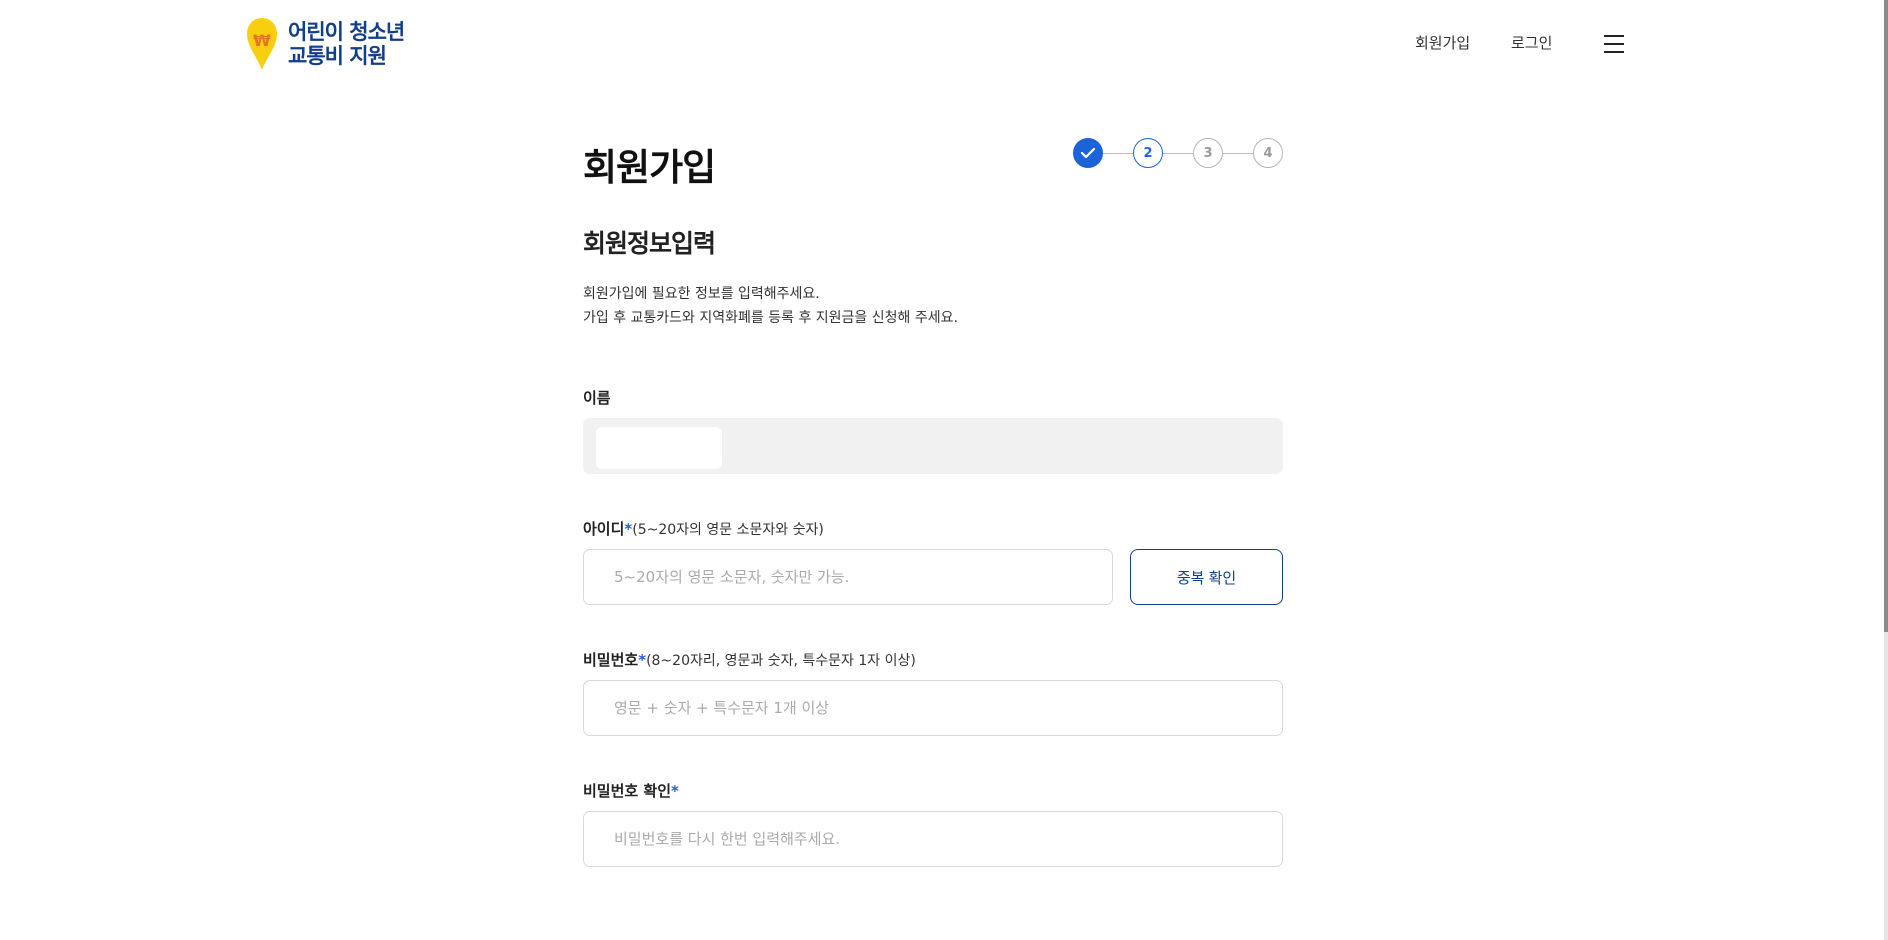 Image resolution: width=1888 pixels, height=940 pixels. What do you see at coordinates (1531, 42) in the screenshot?
I see `nav-login-link: 로그인` at bounding box center [1531, 42].